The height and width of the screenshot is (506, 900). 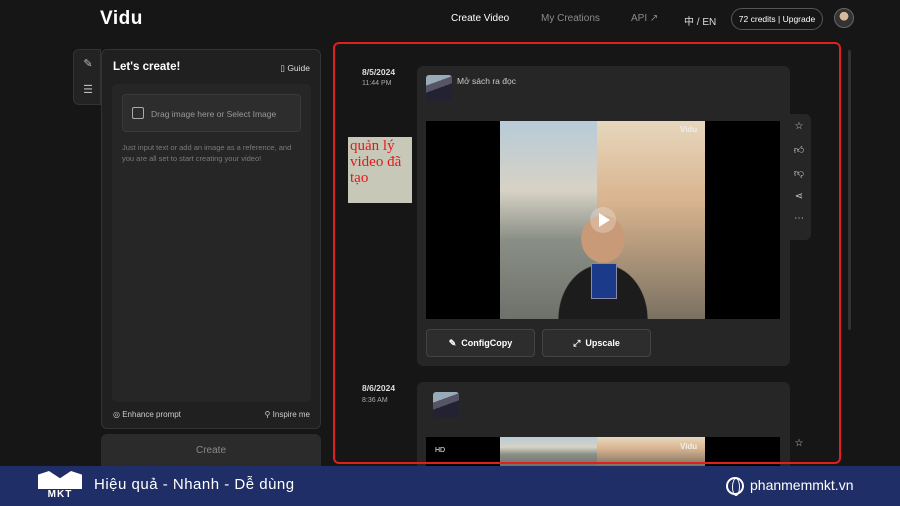 I want to click on mkt-logo-text: MKT, so click(x=60, y=494).